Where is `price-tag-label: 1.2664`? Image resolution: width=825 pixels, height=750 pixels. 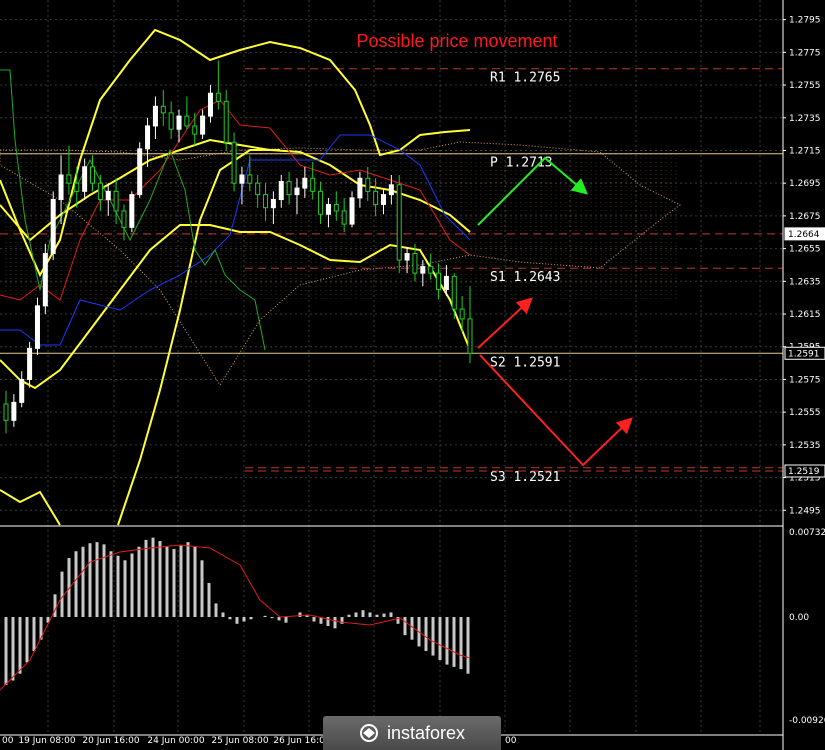
price-tag-label: 1.2664 is located at coordinates (804, 235).